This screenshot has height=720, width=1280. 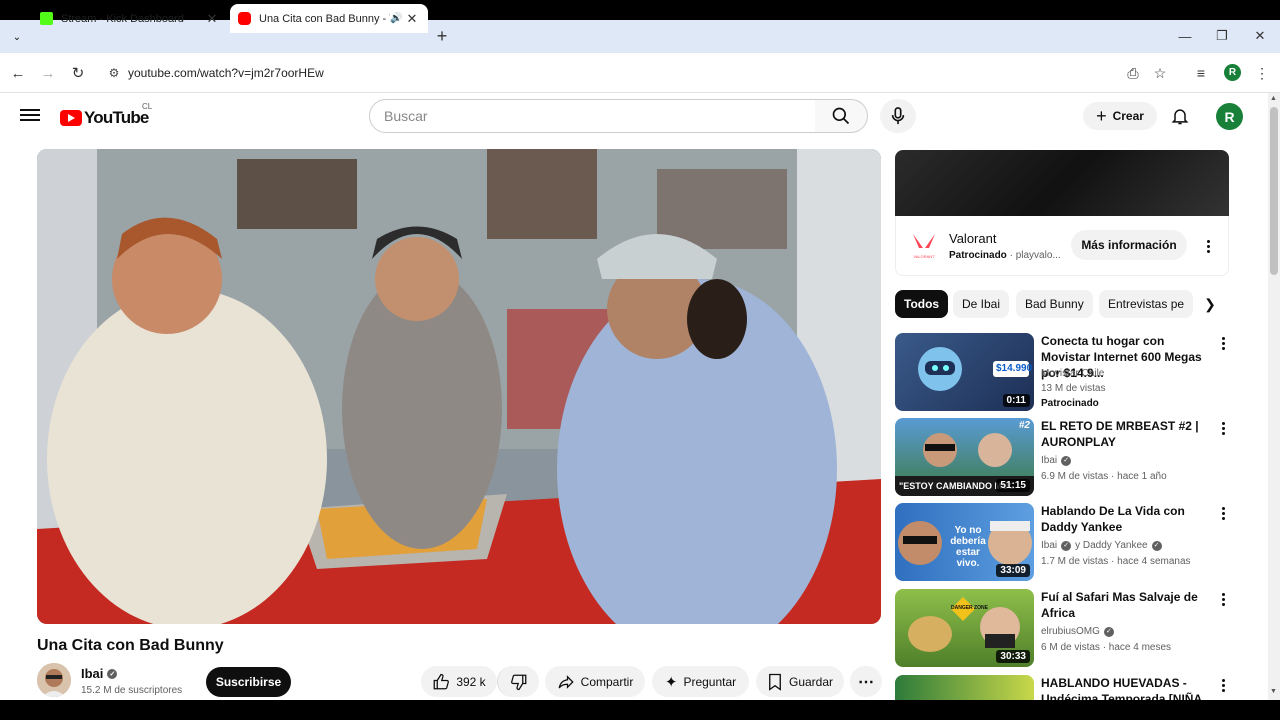 I want to click on chip-de-ibai: De Ibai, so click(x=981, y=304).